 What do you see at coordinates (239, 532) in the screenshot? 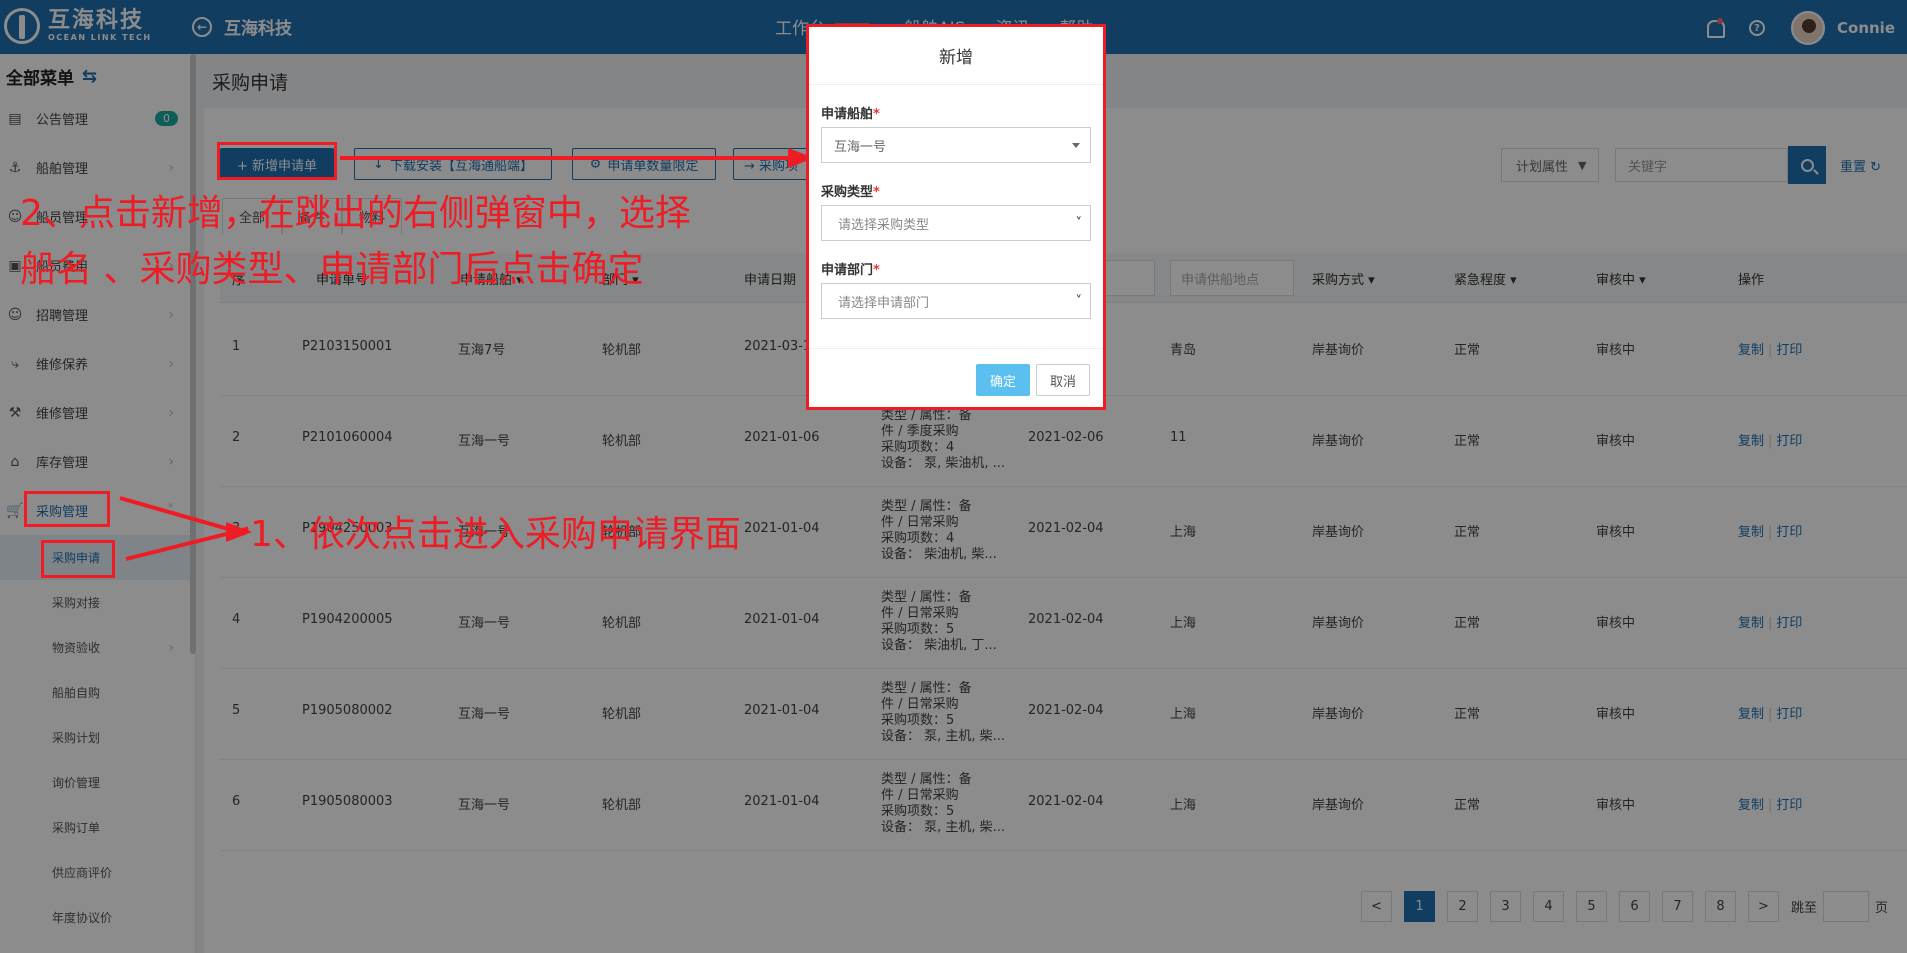
I see `annotation-arrowhead` at bounding box center [239, 532].